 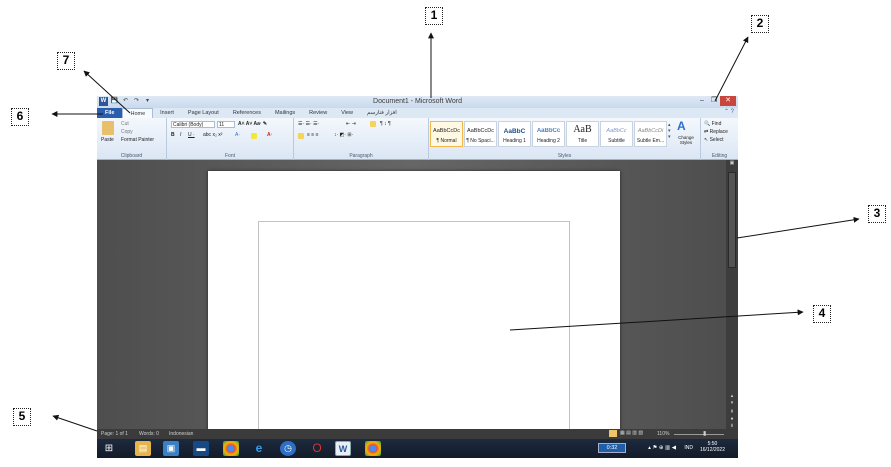 I want to click on minimize-button: –, so click(x=702, y=101).